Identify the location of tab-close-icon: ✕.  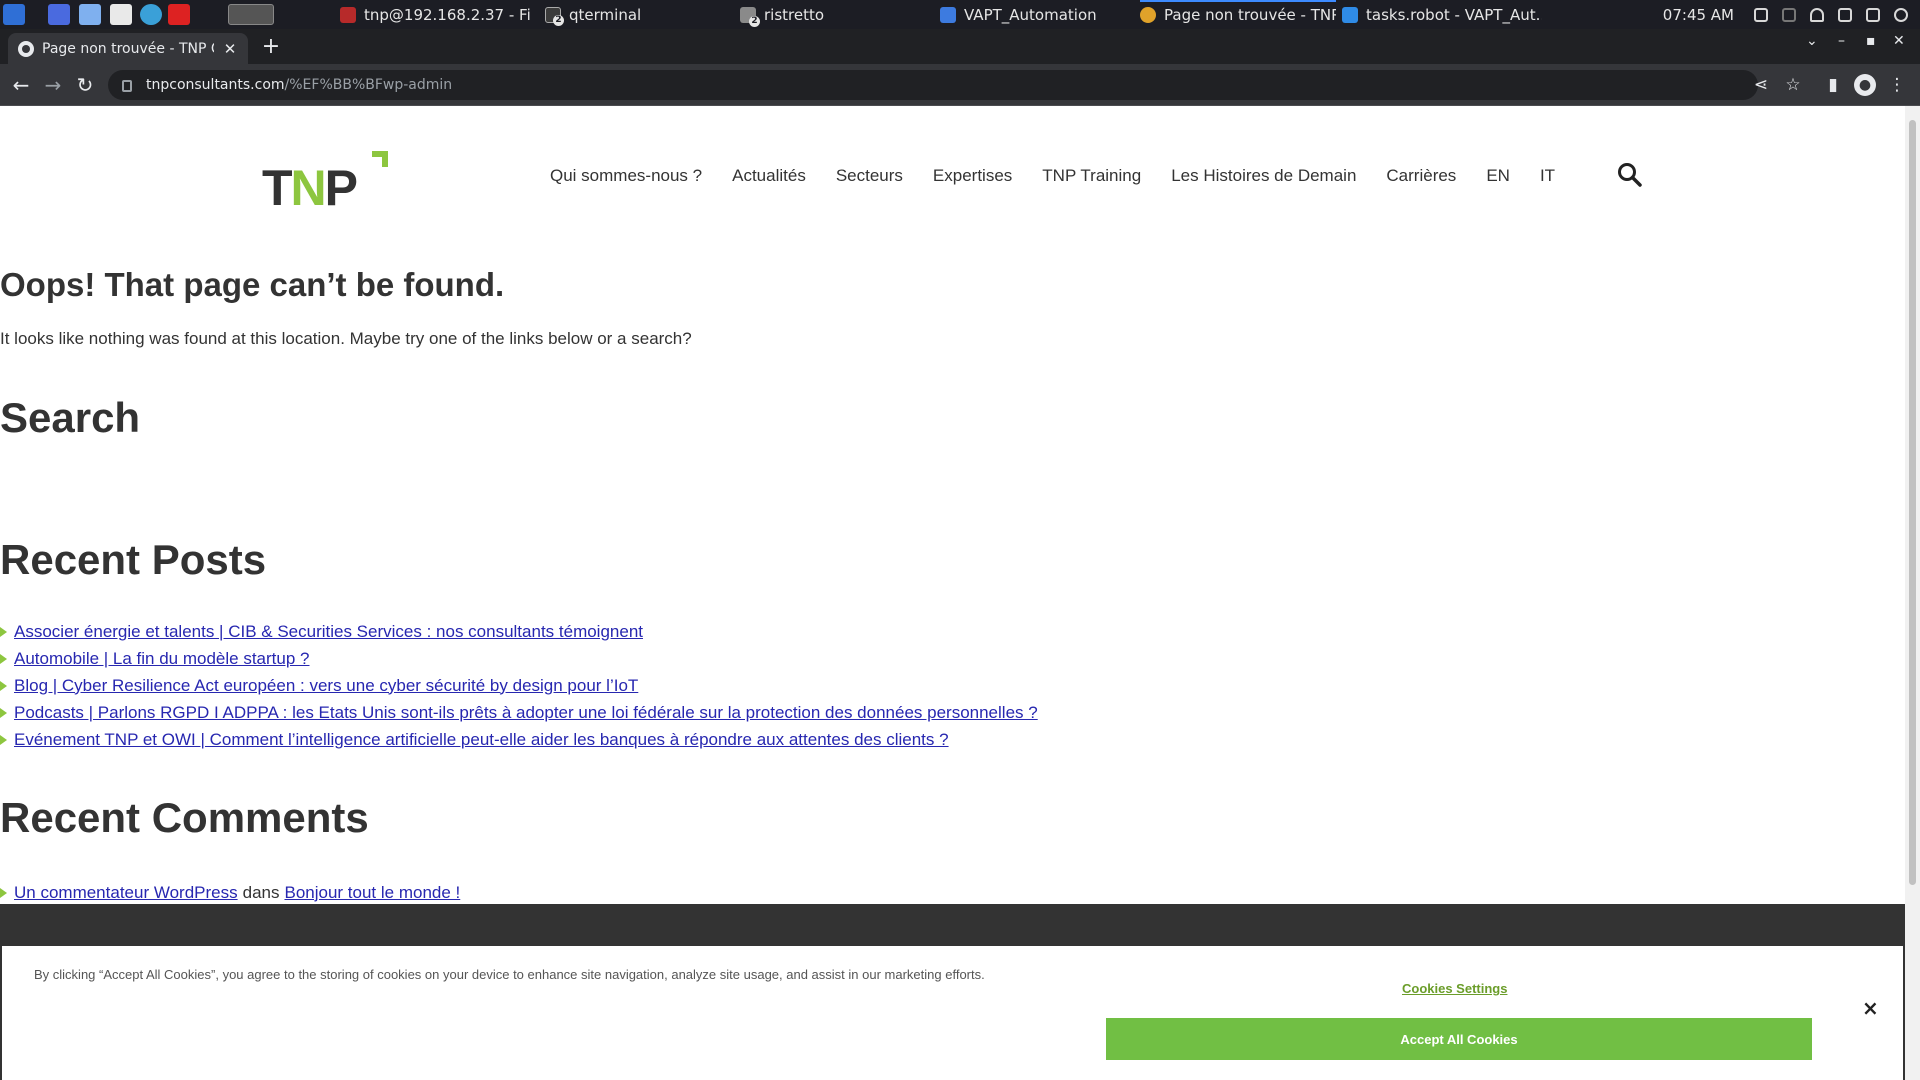
(230, 49).